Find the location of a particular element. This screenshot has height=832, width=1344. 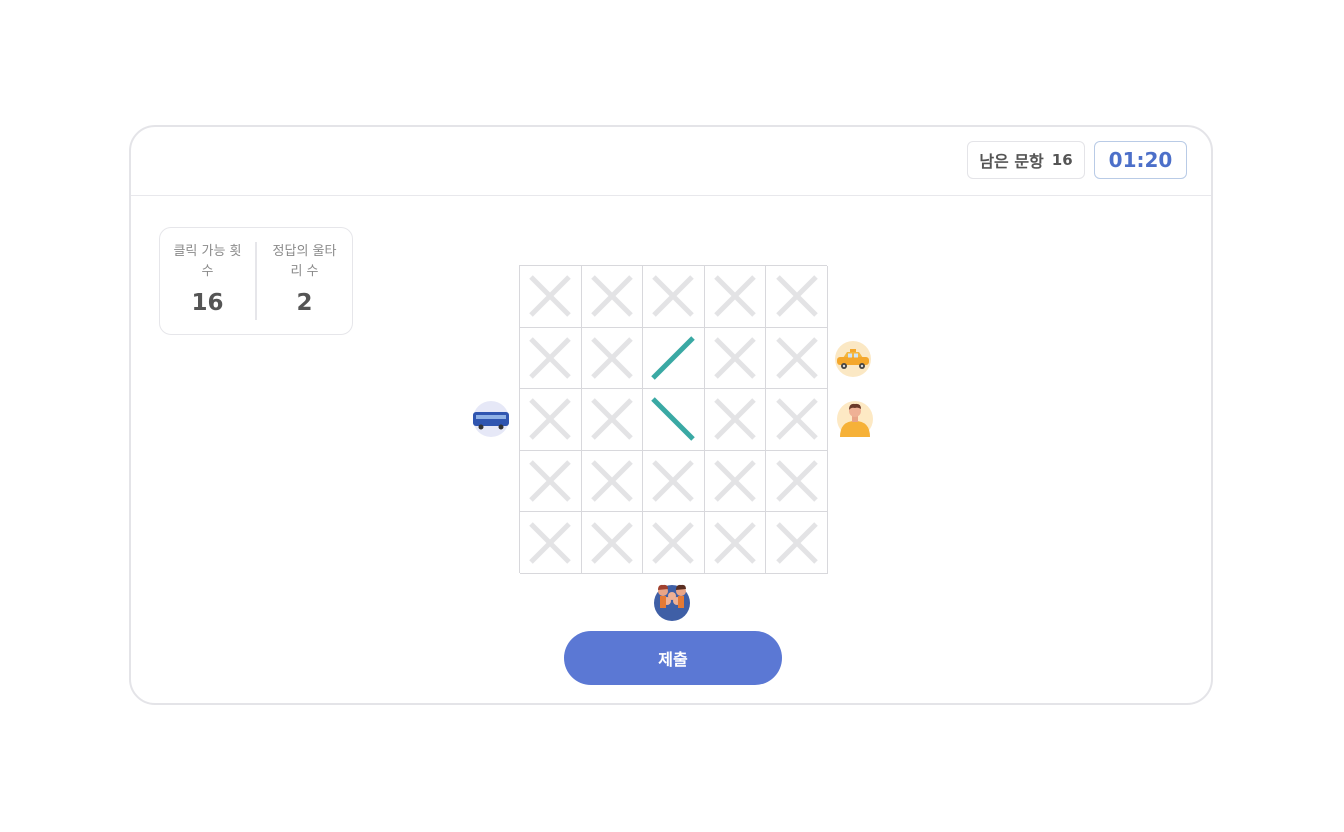

grid-cell-r1-c5 is located at coordinates (797, 297).